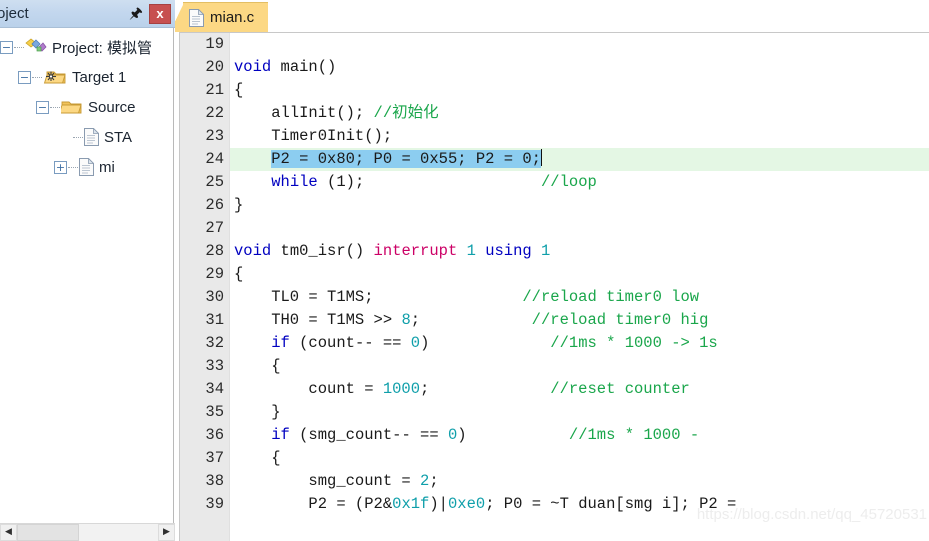 This screenshot has height=541, width=929. Describe the element at coordinates (232, 17) in the screenshot. I see `tab-label: mian.c` at that location.